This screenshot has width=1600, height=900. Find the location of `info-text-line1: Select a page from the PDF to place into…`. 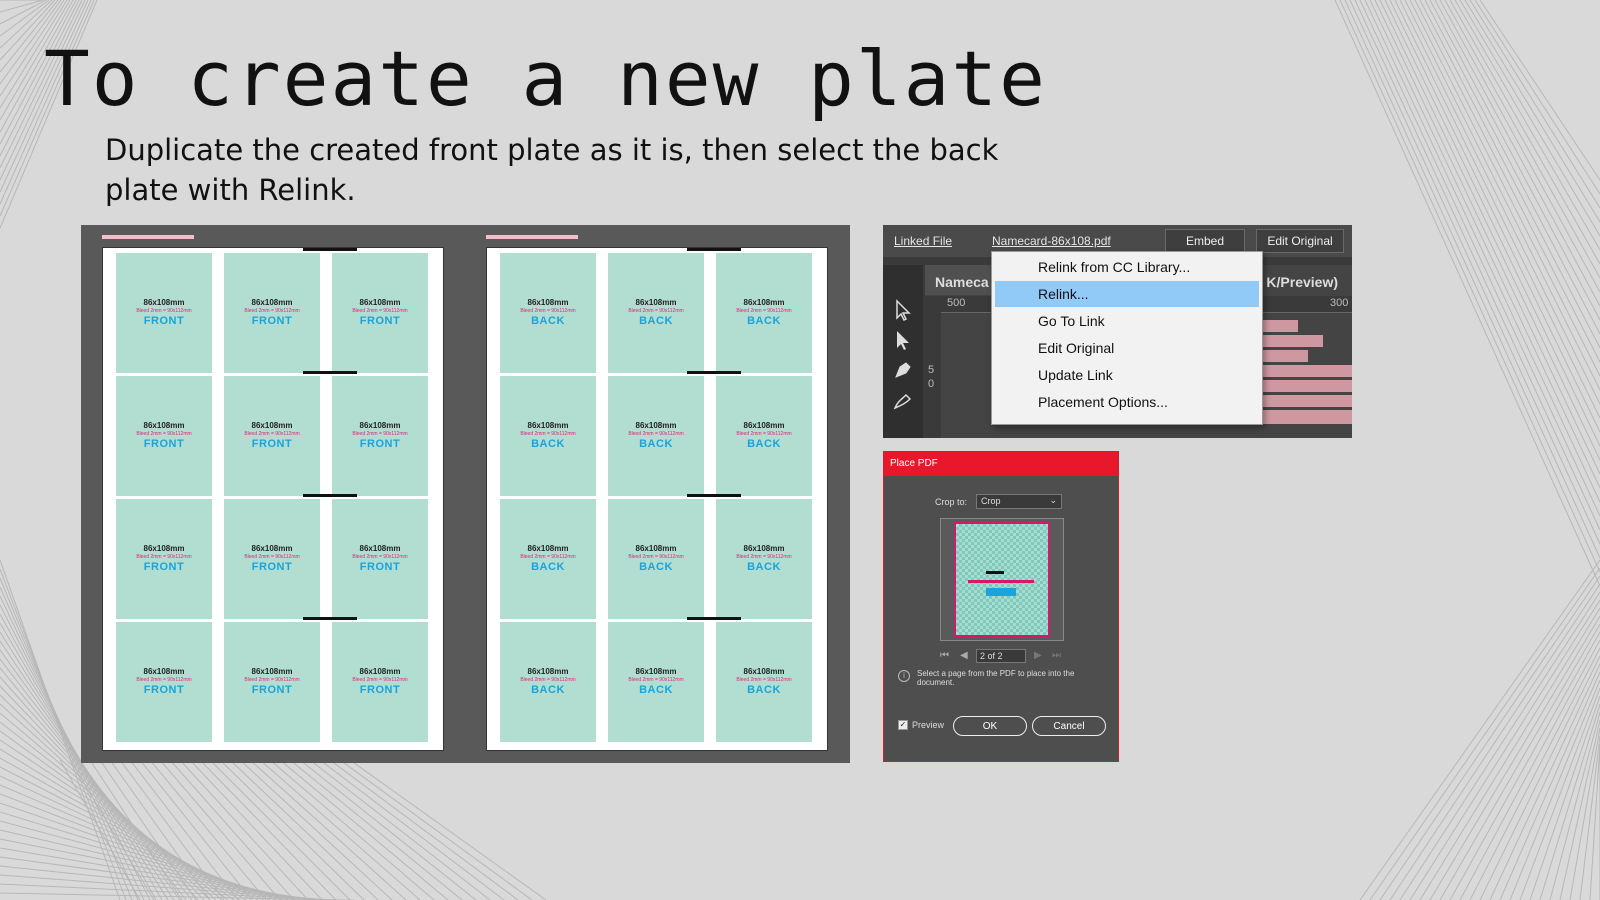

info-text-line1: Select a page from the PDF to place into… is located at coordinates (996, 673).